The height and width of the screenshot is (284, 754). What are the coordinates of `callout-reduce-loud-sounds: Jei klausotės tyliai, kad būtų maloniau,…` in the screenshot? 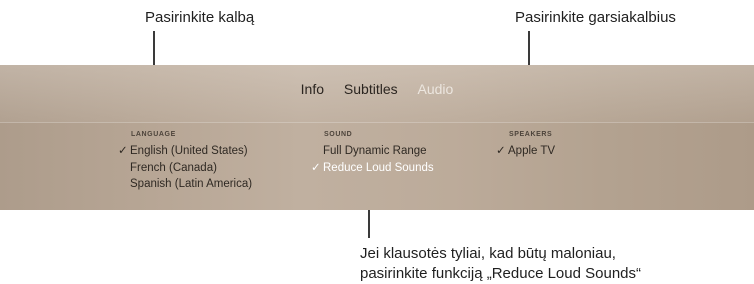 It's located at (500, 264).